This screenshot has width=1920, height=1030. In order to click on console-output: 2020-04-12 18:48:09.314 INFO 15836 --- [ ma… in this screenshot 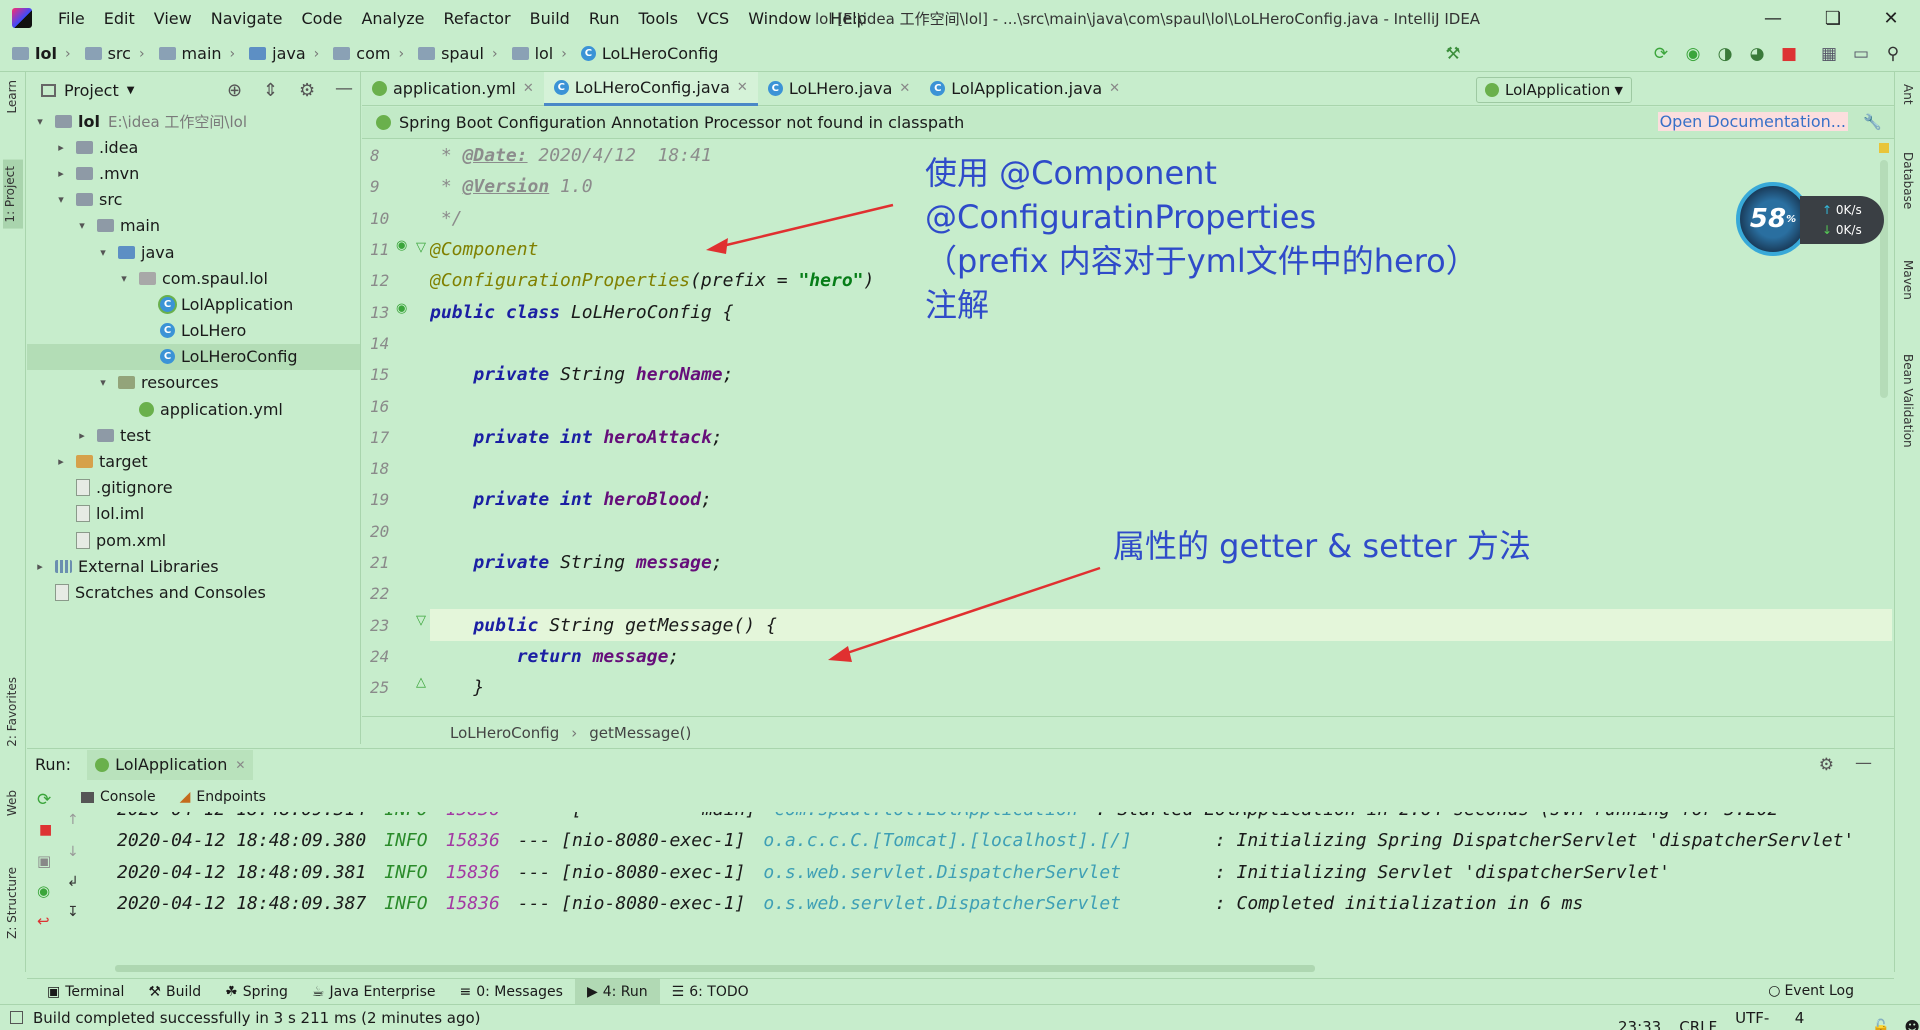, I will do `click(978, 887)`.